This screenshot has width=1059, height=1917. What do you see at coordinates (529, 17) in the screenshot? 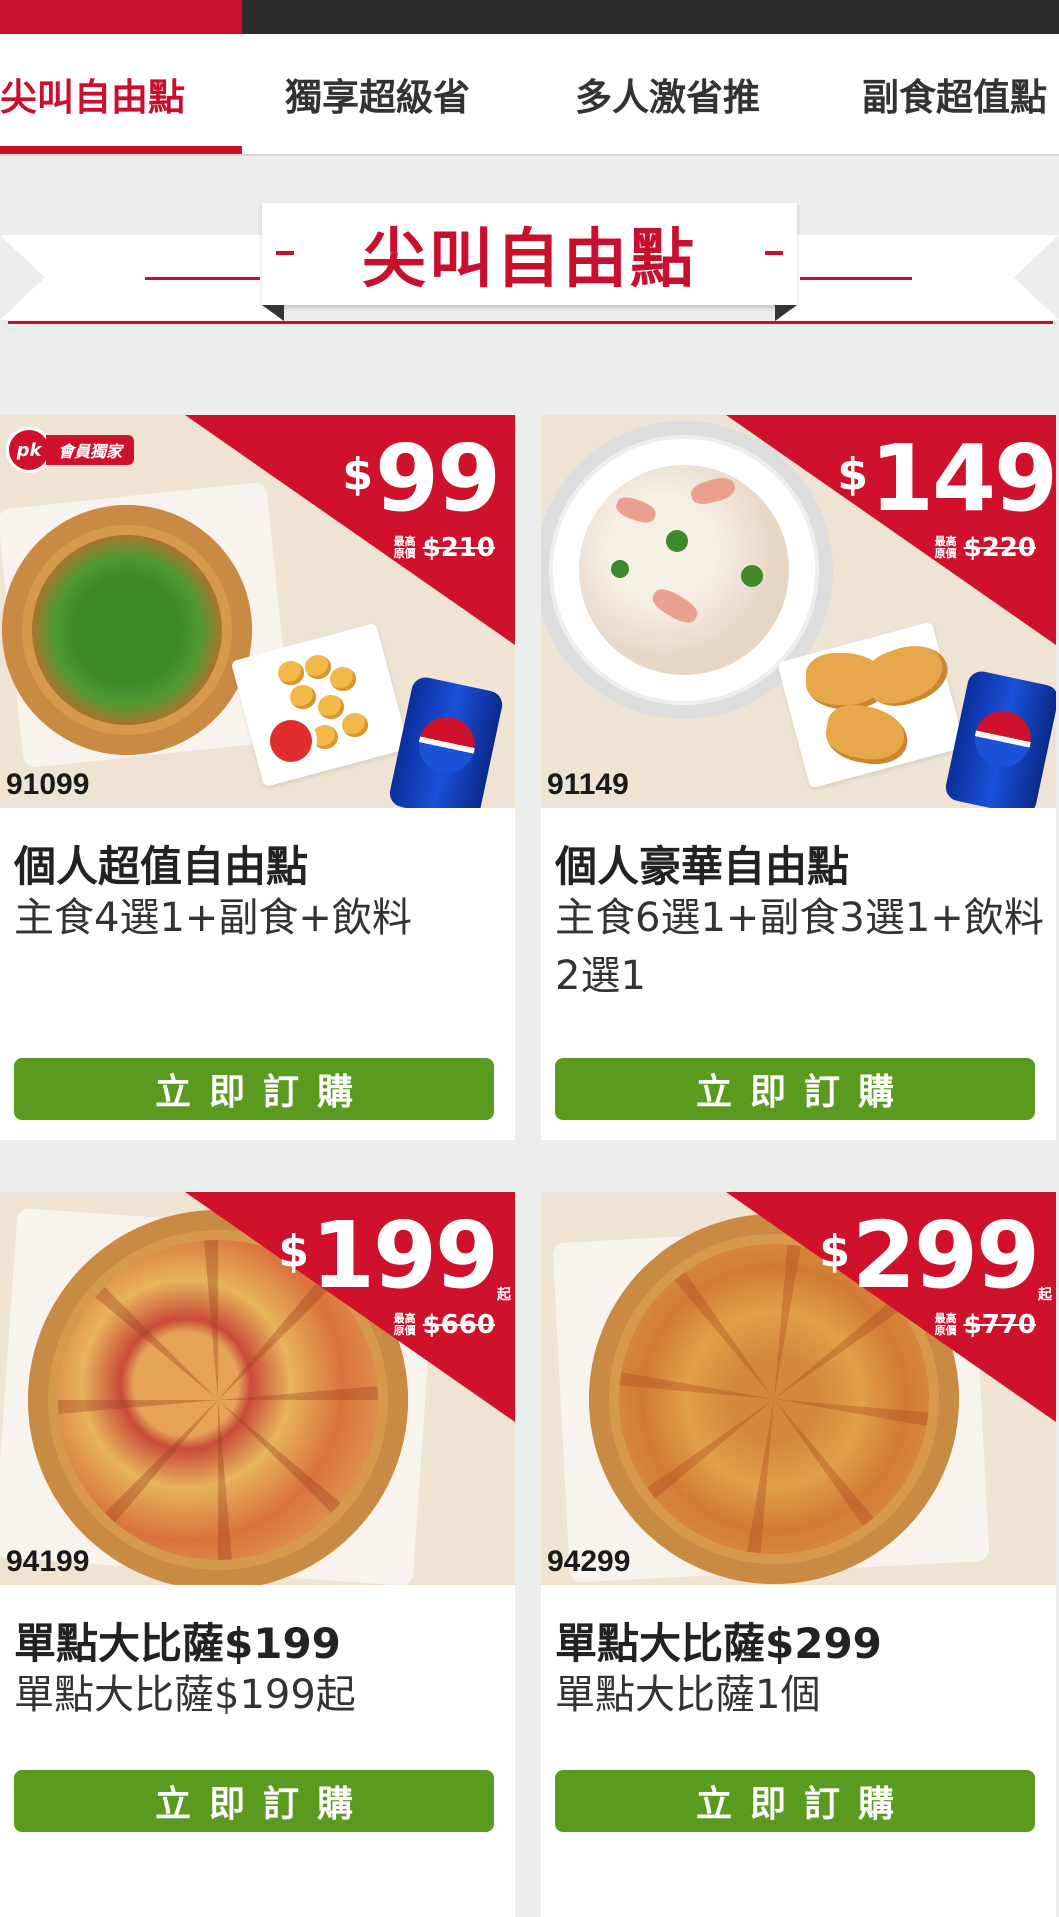
I see `top-status-bar` at bounding box center [529, 17].